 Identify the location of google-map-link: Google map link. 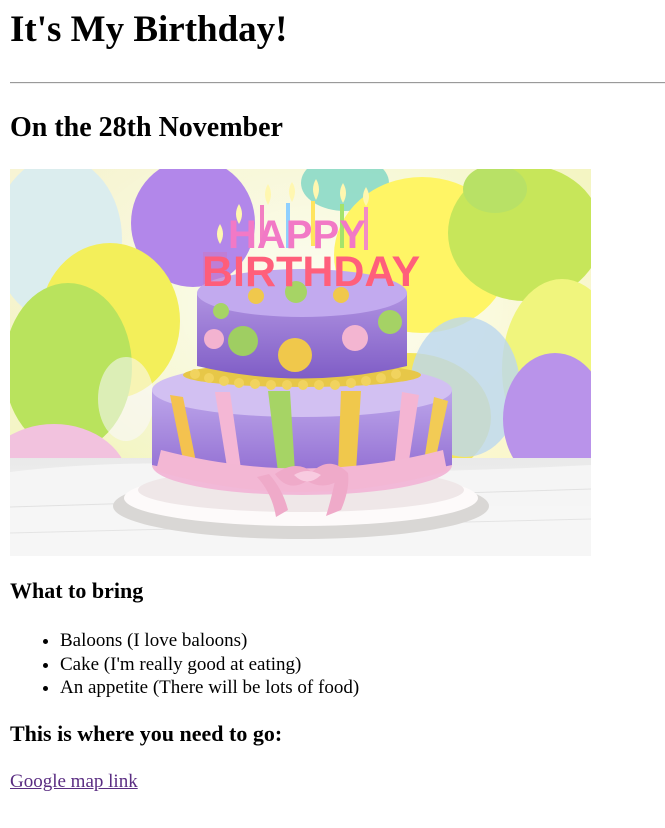
(74, 782).